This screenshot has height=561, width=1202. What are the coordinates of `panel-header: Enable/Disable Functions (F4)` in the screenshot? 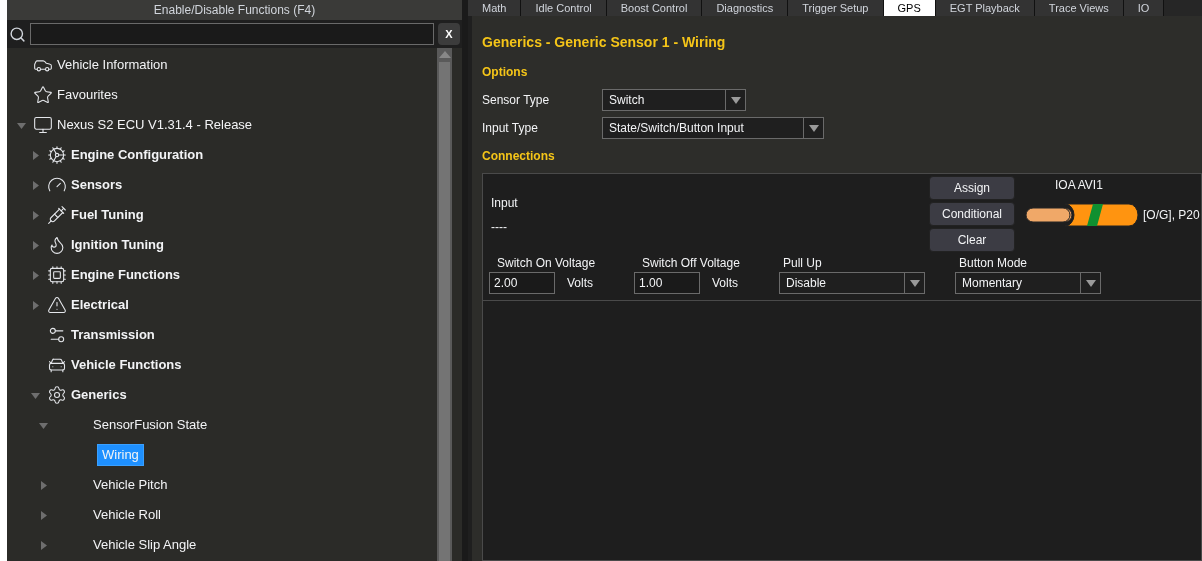 It's located at (234, 10).